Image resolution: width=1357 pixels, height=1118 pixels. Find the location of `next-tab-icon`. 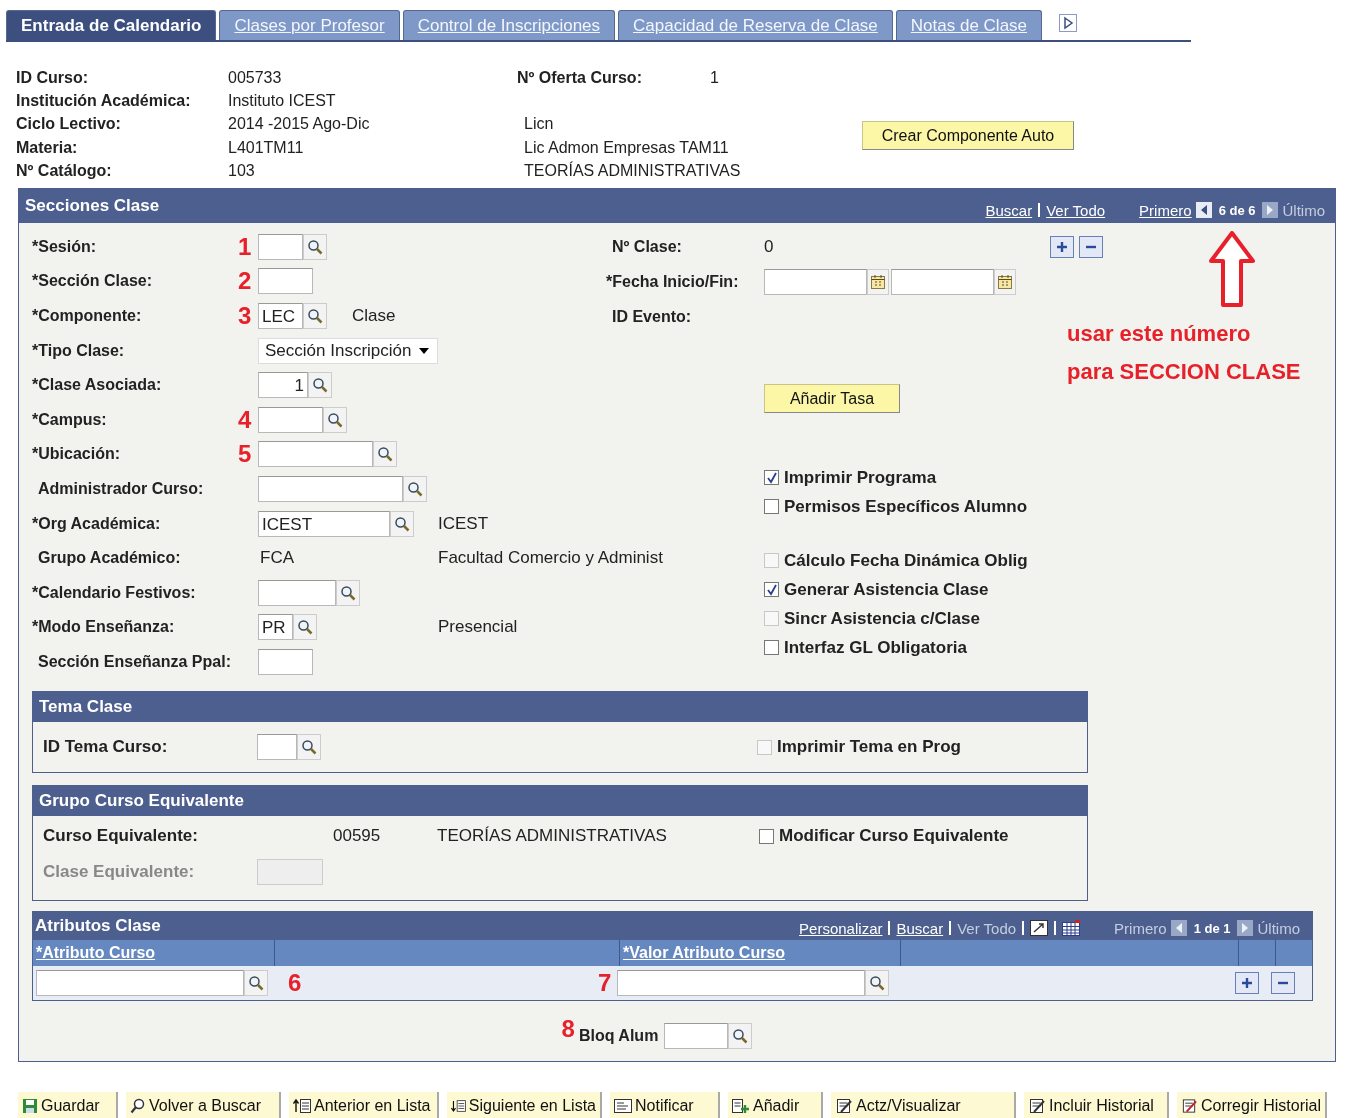

next-tab-icon is located at coordinates (1068, 23).